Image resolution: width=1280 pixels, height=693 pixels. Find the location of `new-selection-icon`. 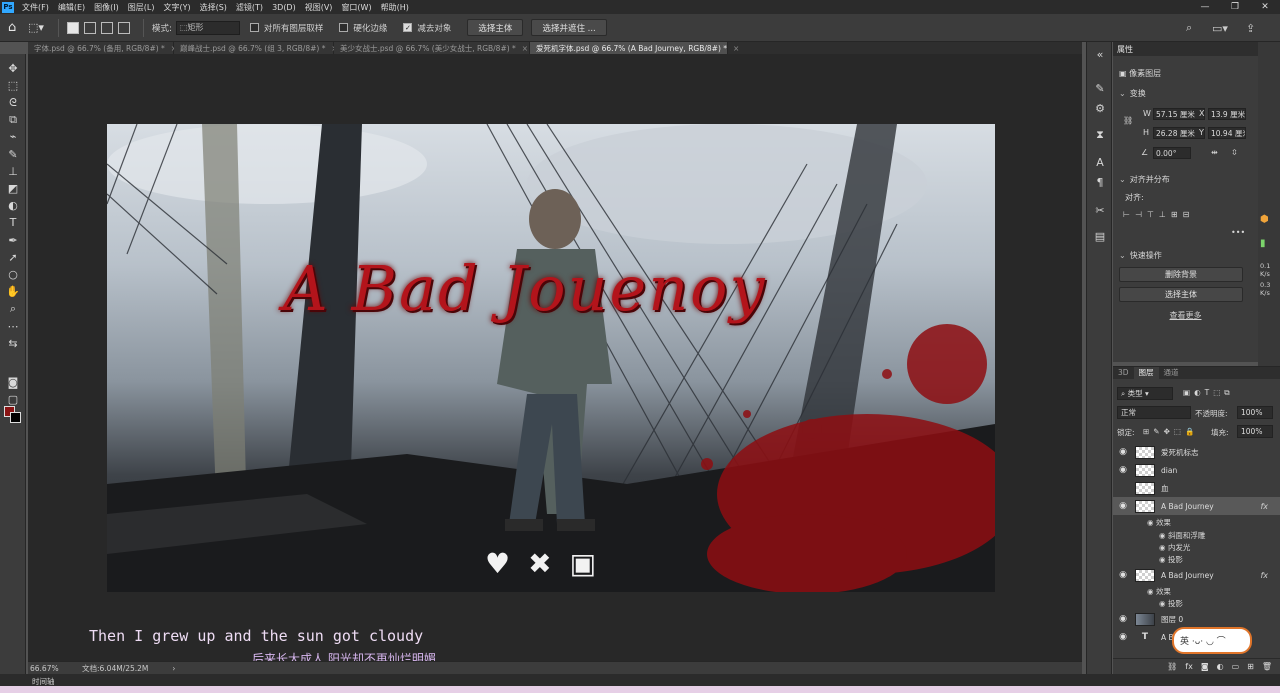

new-selection-icon is located at coordinates (73, 27).